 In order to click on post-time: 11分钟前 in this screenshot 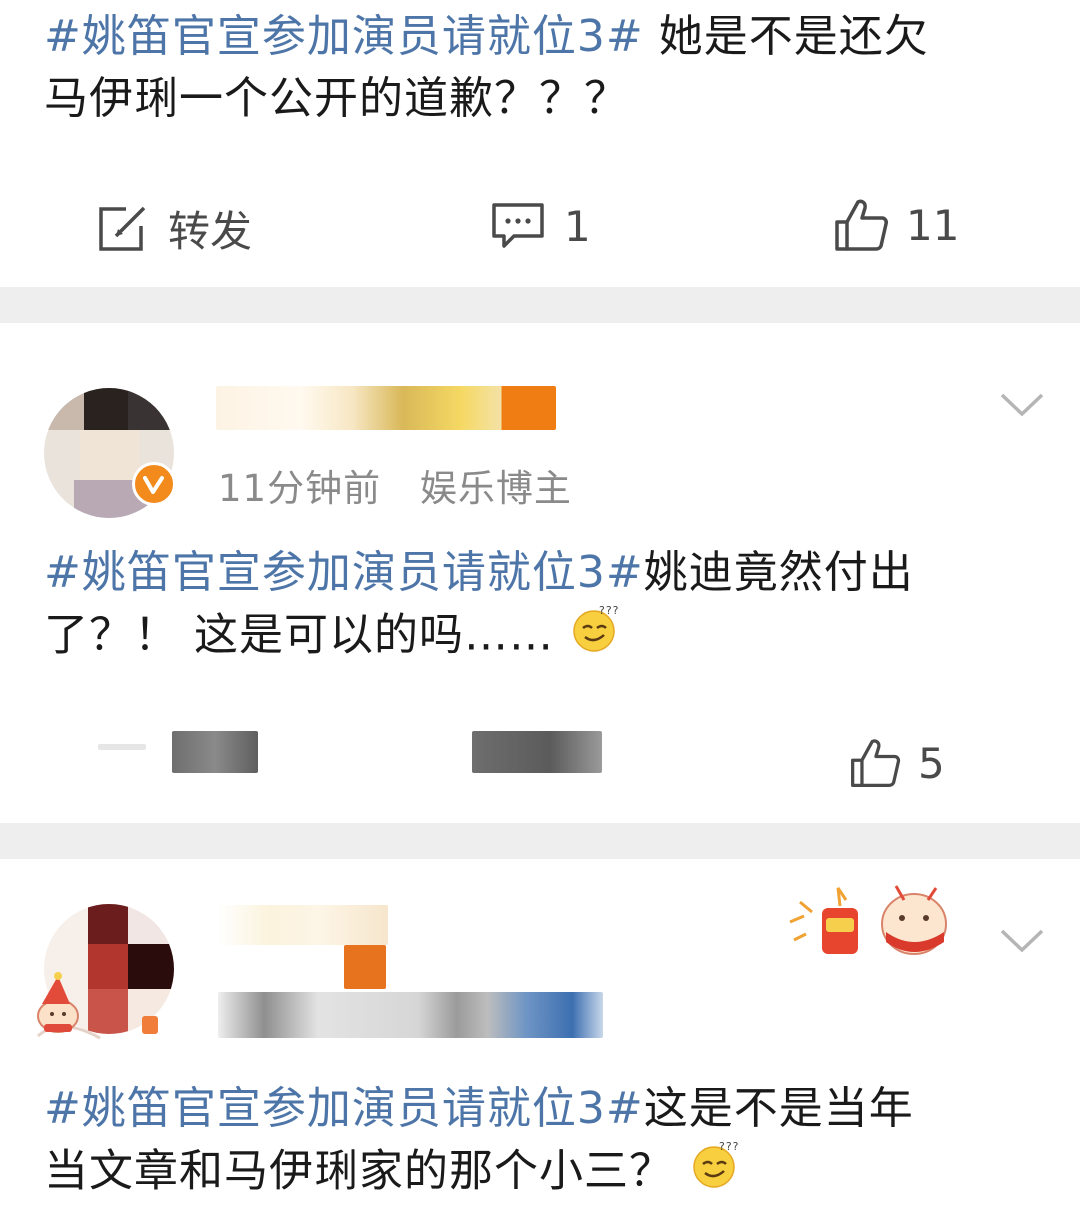, I will do `click(300, 488)`.